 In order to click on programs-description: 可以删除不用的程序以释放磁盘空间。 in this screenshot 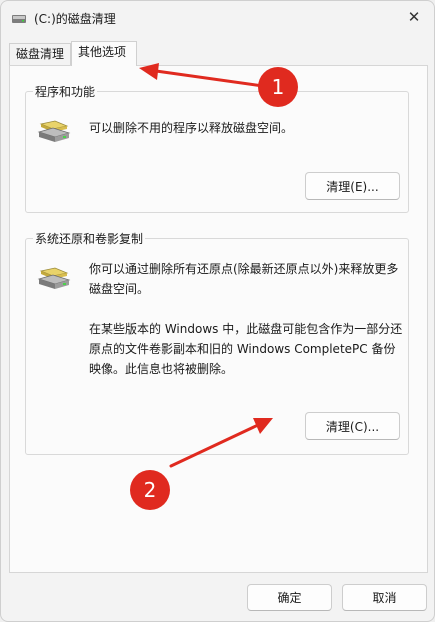, I will do `click(191, 128)`.